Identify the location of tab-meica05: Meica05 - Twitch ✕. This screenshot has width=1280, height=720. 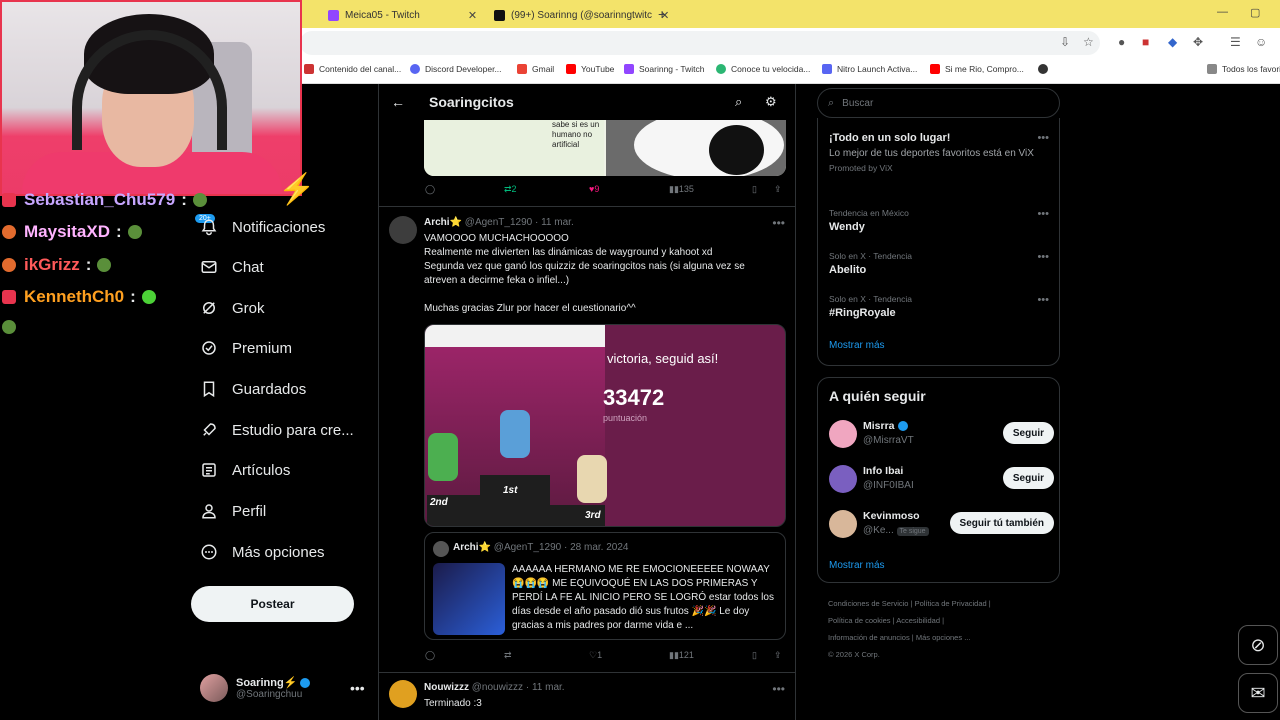
(402, 15).